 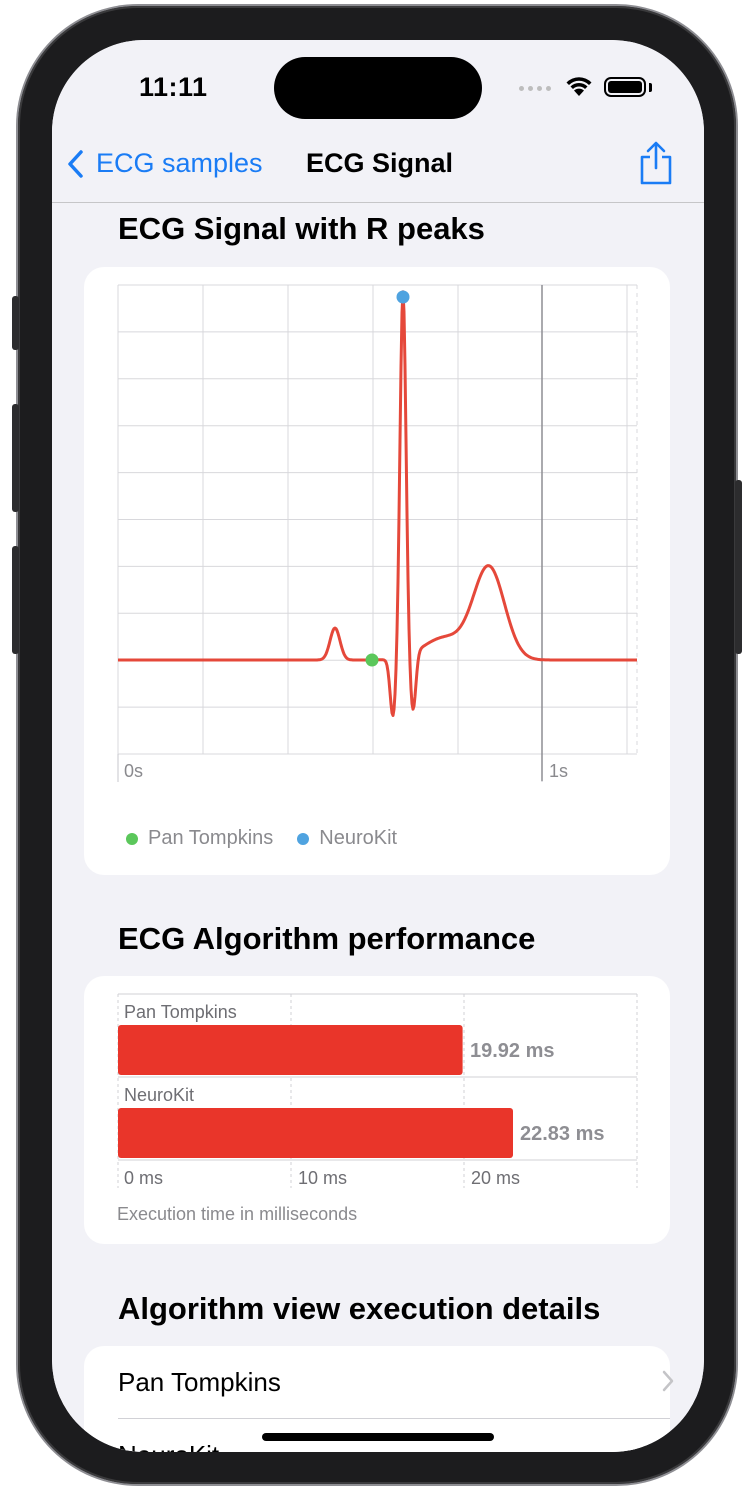 What do you see at coordinates (301, 228) in the screenshot?
I see `signal-section-title: ECG Signal with R peaks` at bounding box center [301, 228].